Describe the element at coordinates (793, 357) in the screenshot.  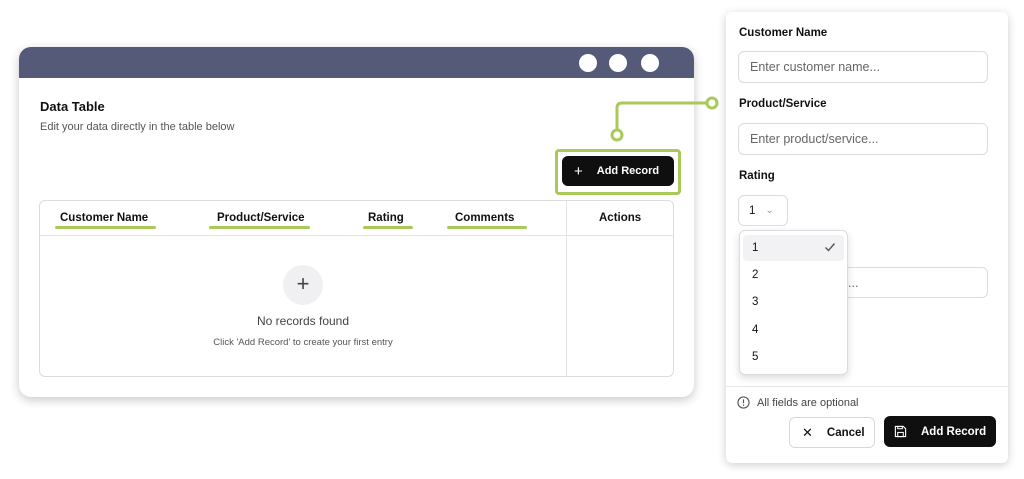
I see `rating-option: 5` at that location.